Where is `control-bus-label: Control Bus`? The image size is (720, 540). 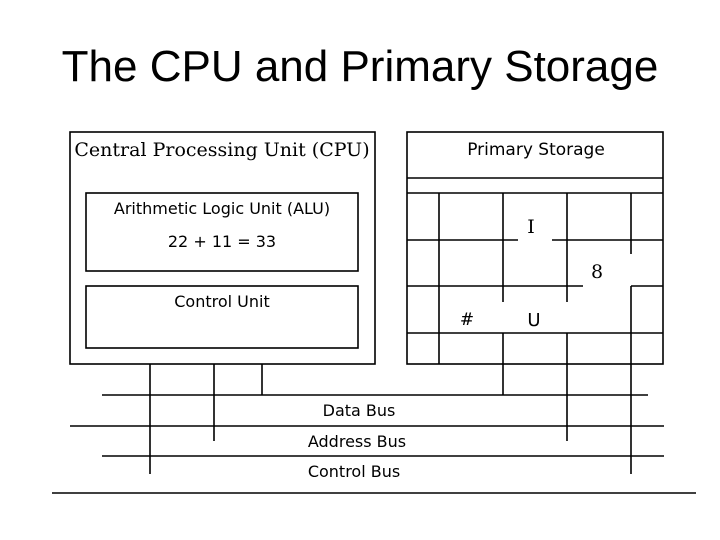 control-bus-label: Control Bus is located at coordinates (354, 471).